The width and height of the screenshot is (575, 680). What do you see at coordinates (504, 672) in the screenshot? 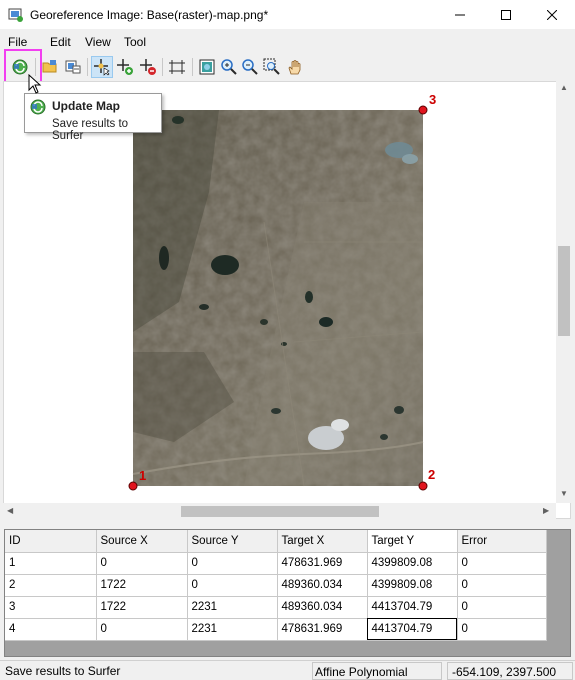
I see `cursor-coordinates: -654.109, 2397.500` at bounding box center [504, 672].